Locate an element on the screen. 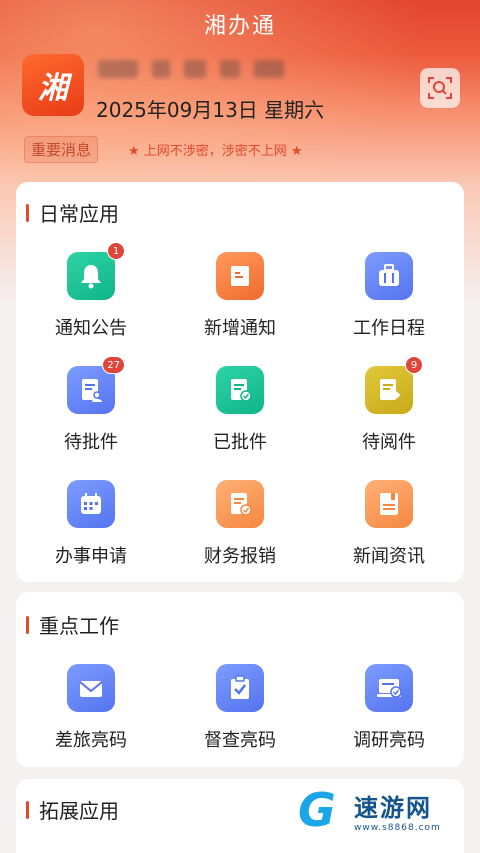  app-research-code: 调研亮码 is located at coordinates (389, 714).